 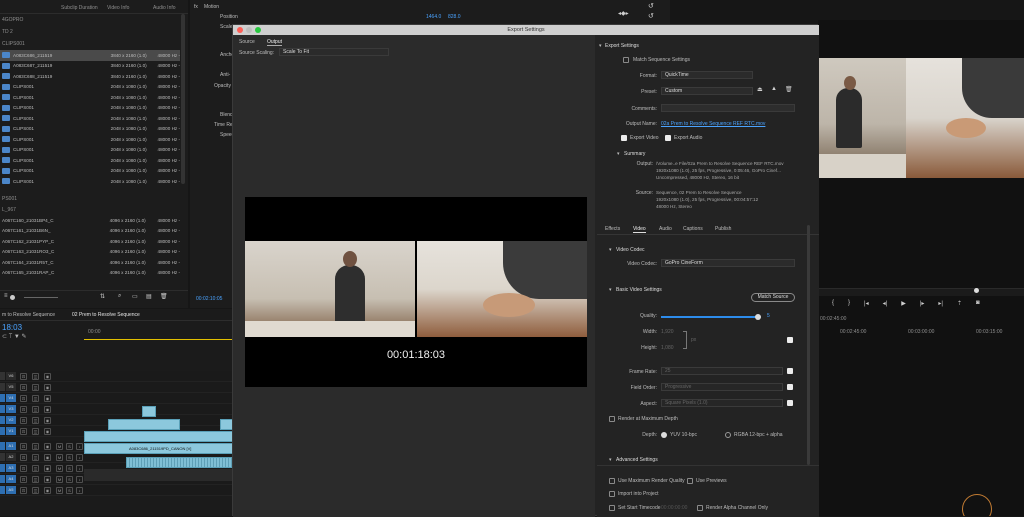 I want to click on preset-dropdown: Custom, so click(x=707, y=91).